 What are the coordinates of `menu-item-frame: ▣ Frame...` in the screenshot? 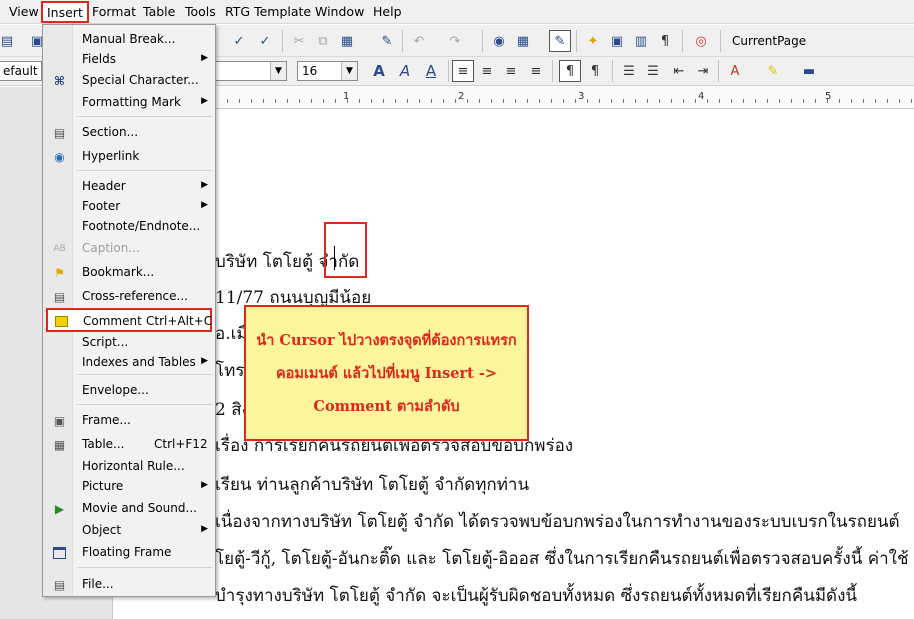 It's located at (129, 420).